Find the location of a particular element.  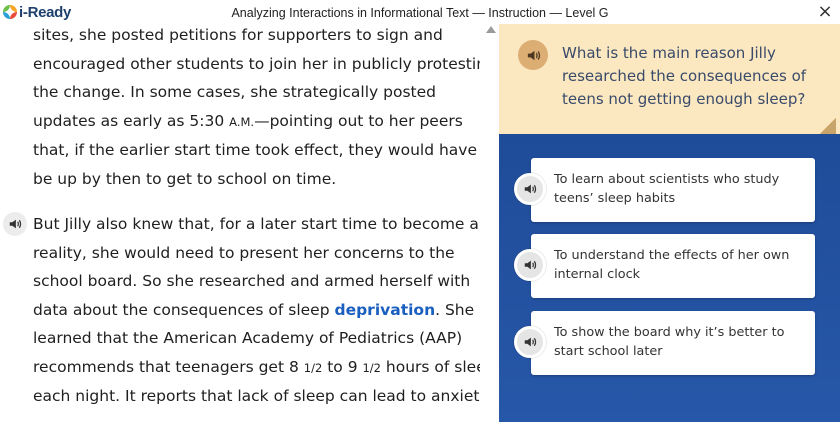

line-text: hours of sleep is located at coordinates (432, 366).